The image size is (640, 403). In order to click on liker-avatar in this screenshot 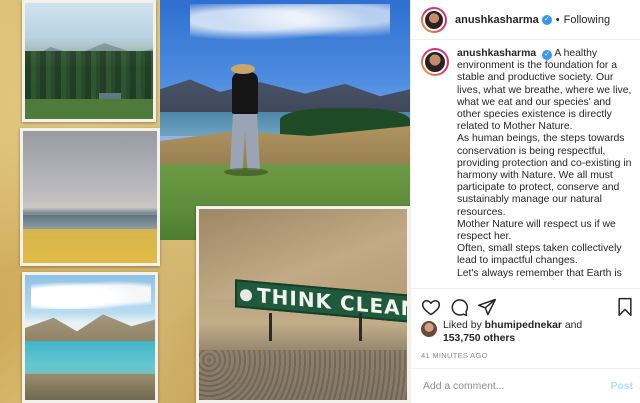, I will do `click(429, 329)`.